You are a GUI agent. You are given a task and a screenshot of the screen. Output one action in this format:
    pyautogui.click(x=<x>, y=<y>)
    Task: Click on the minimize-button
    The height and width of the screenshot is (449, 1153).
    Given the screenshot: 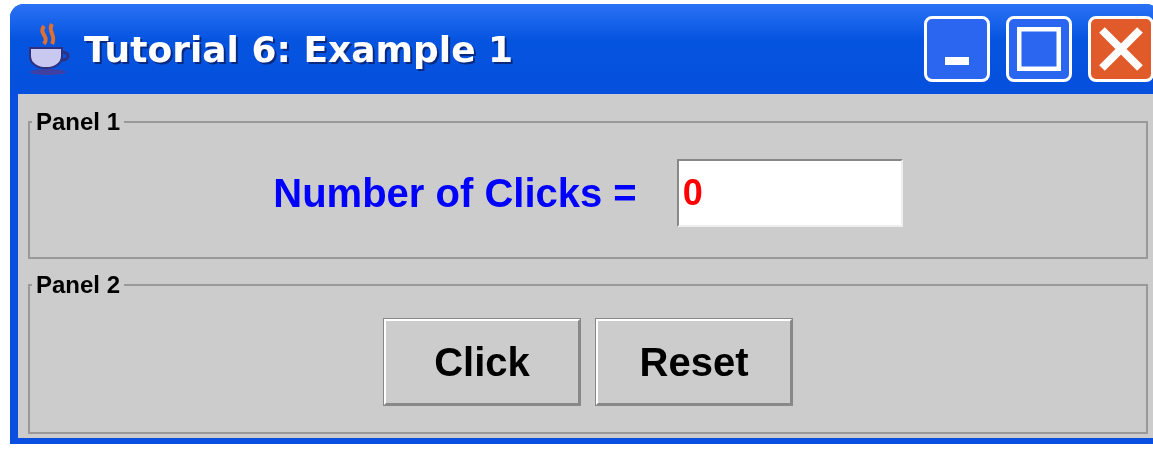 What is the action you would take?
    pyautogui.click(x=957, y=49)
    